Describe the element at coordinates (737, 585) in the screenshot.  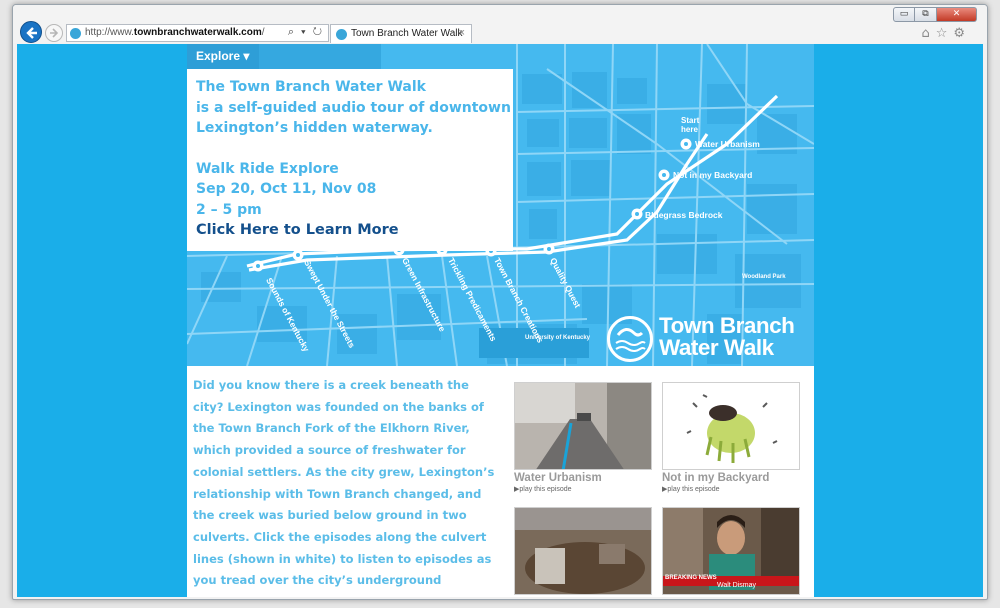
I see `news-name: Walt Dismay` at that location.